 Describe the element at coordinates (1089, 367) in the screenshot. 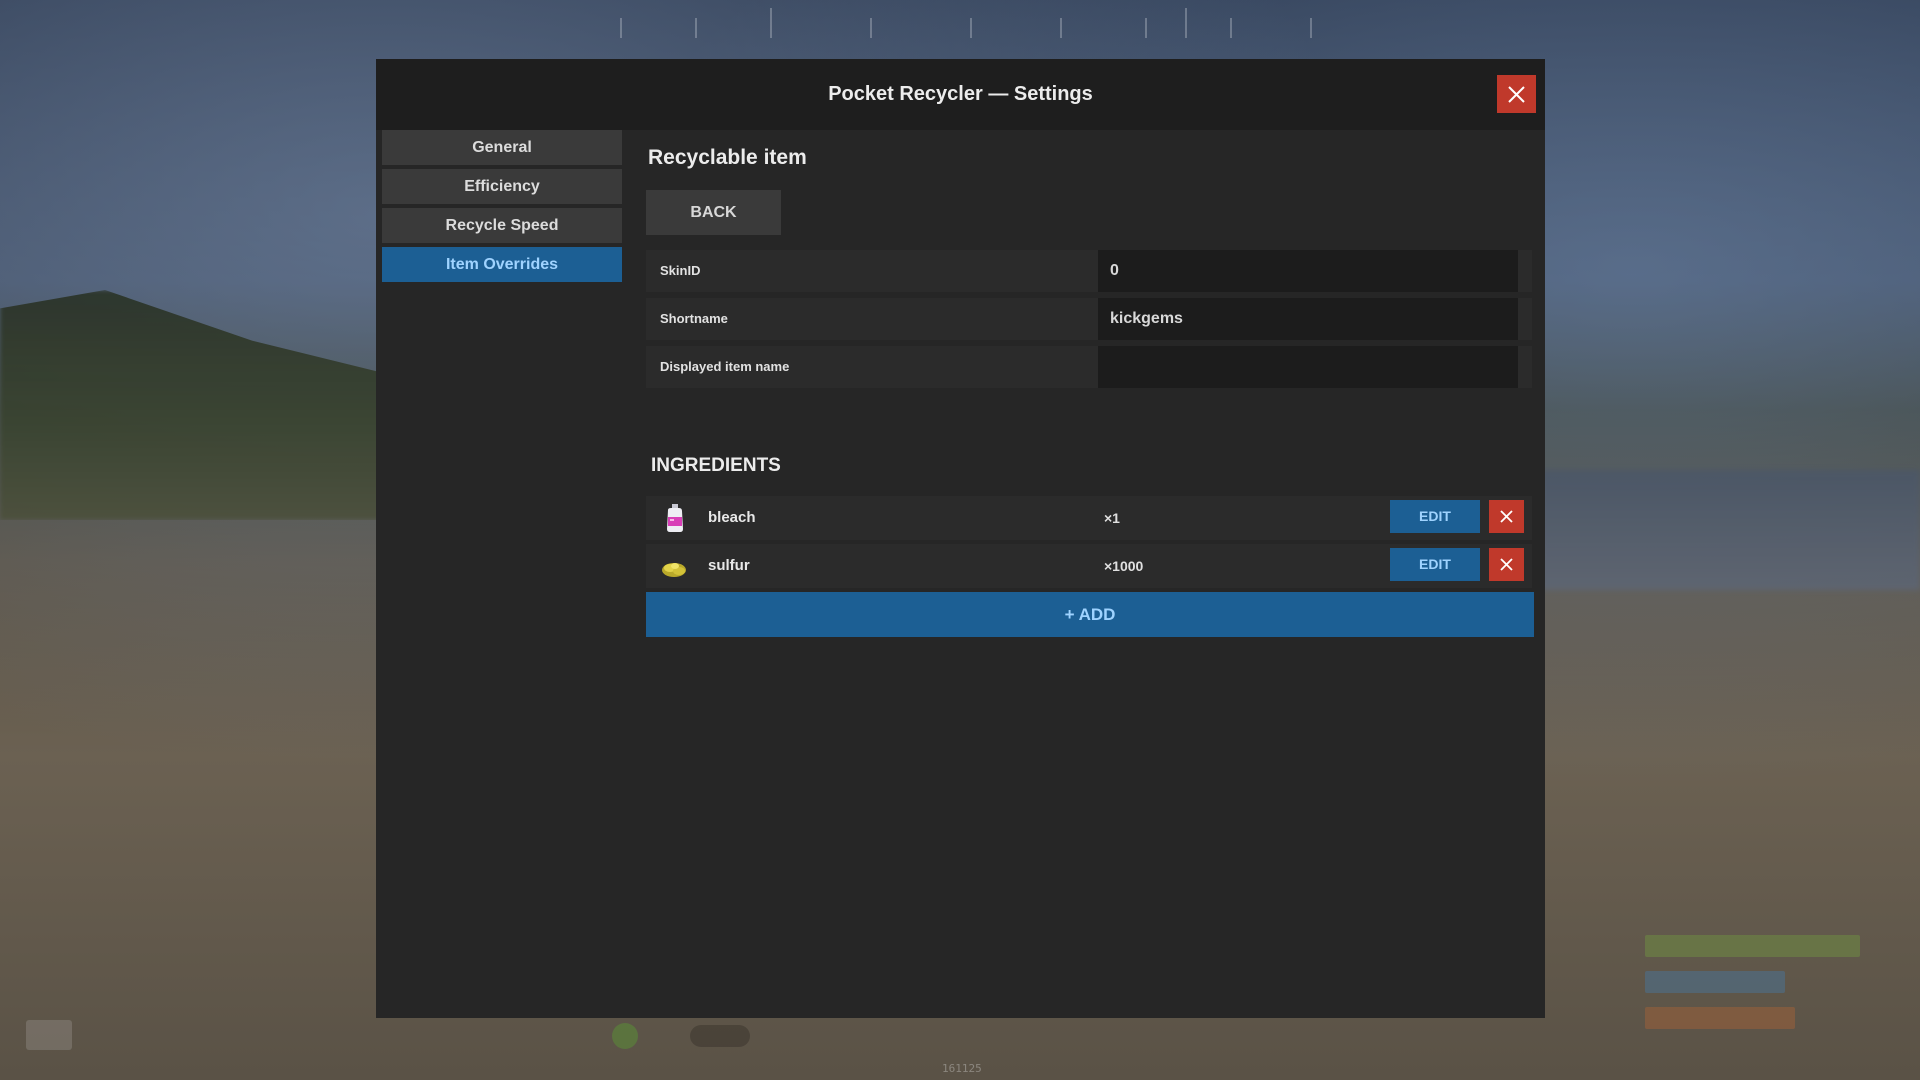

I see `field-row-displayed-name: Displayed item name` at that location.